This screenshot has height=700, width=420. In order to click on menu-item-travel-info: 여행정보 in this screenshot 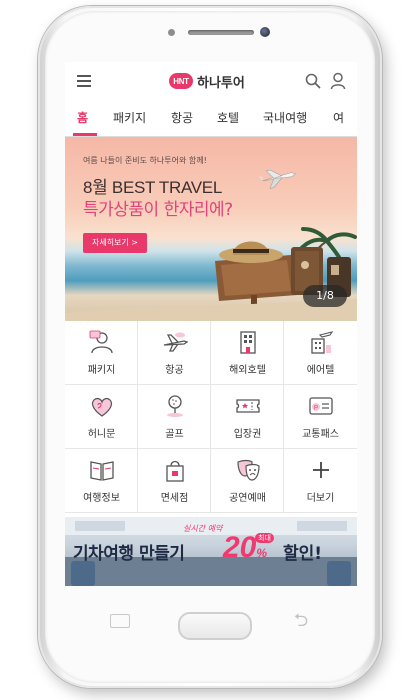, I will do `click(101, 481)`.